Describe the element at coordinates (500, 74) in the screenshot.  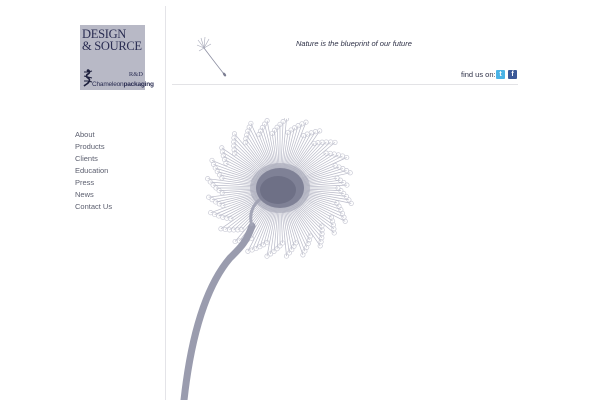
I see `twitter-icon: t` at that location.